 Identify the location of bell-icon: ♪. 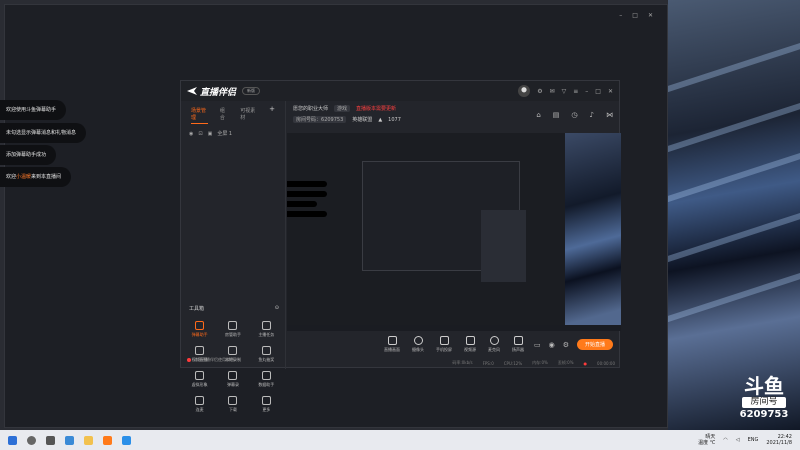
(592, 115).